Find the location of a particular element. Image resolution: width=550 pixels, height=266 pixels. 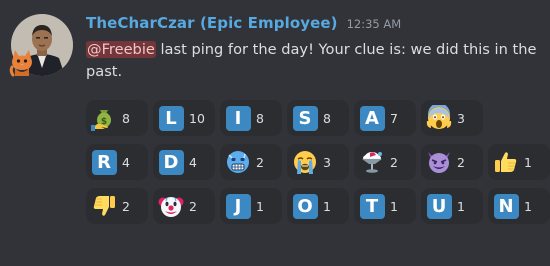

reaction-button-letter-l: L 10 is located at coordinates (184, 118).